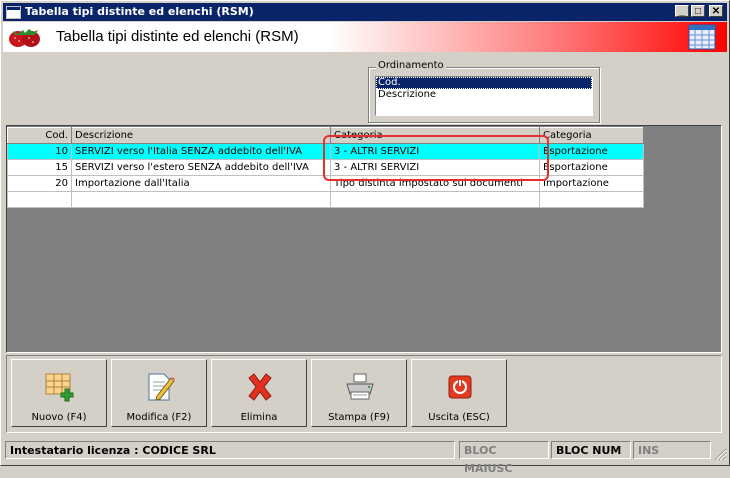  I want to click on sort-option-descrizione: Descrizione, so click(484, 95).